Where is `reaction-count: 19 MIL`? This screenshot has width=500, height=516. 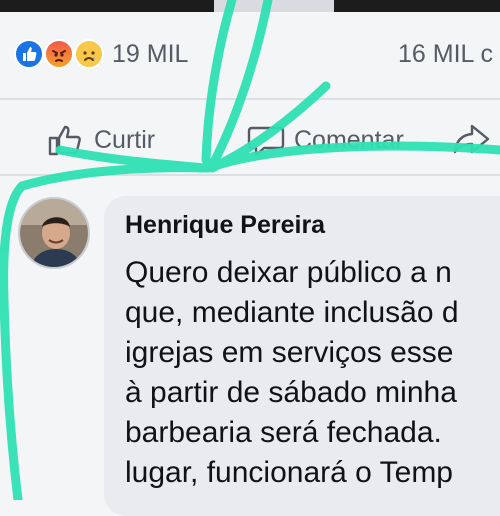
reaction-count: 19 MIL is located at coordinates (150, 54).